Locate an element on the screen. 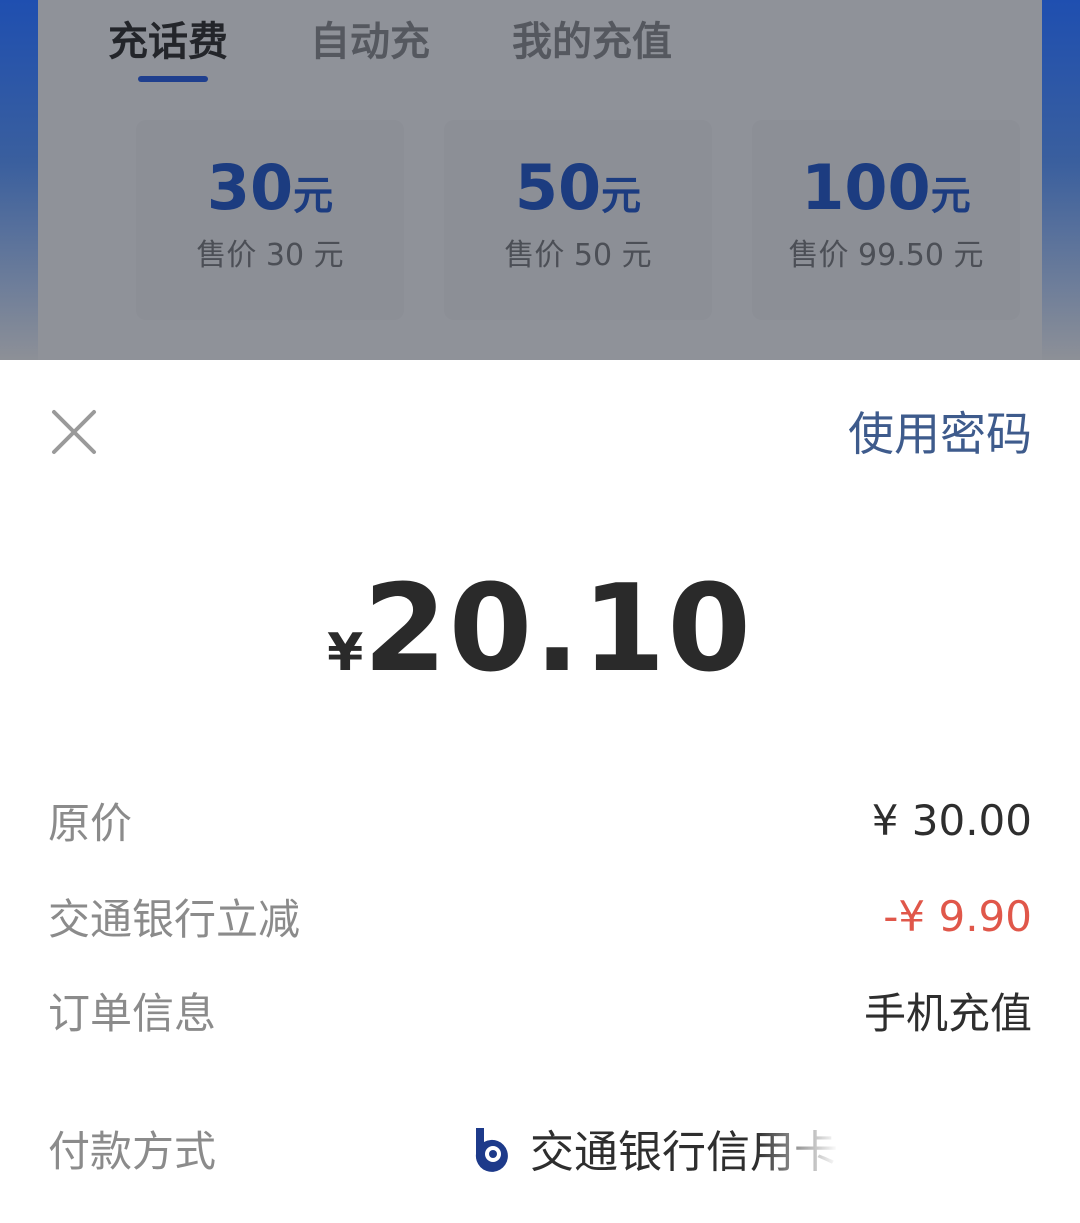  discount-label: 交通银行立减 is located at coordinates (174, 919).